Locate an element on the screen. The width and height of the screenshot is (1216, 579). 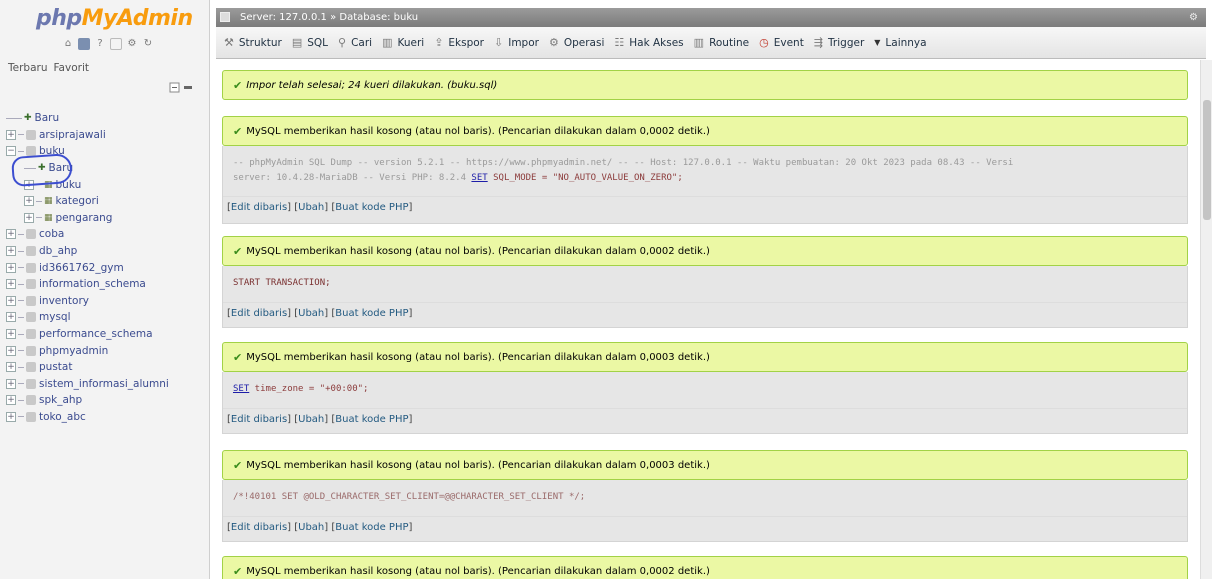
breadcrumb-database: Database: buku is located at coordinates (378, 17).